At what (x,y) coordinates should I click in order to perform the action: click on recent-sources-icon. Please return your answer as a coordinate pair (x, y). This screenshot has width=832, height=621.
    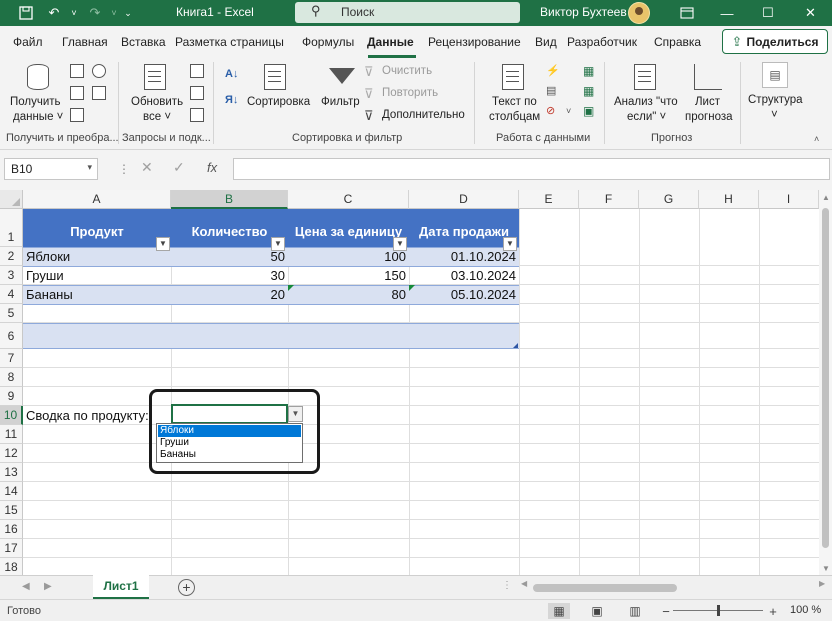
    Looking at the image, I should click on (99, 93).